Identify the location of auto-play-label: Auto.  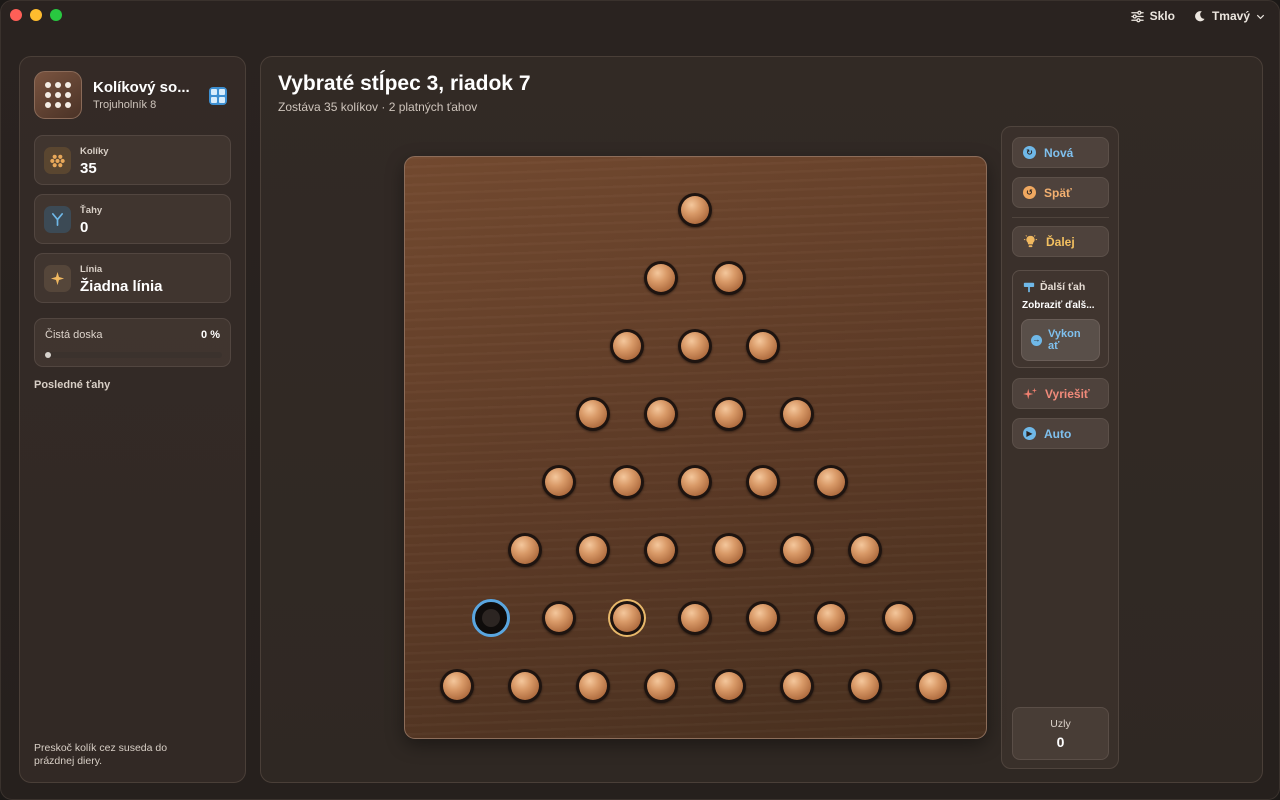
(1058, 433).